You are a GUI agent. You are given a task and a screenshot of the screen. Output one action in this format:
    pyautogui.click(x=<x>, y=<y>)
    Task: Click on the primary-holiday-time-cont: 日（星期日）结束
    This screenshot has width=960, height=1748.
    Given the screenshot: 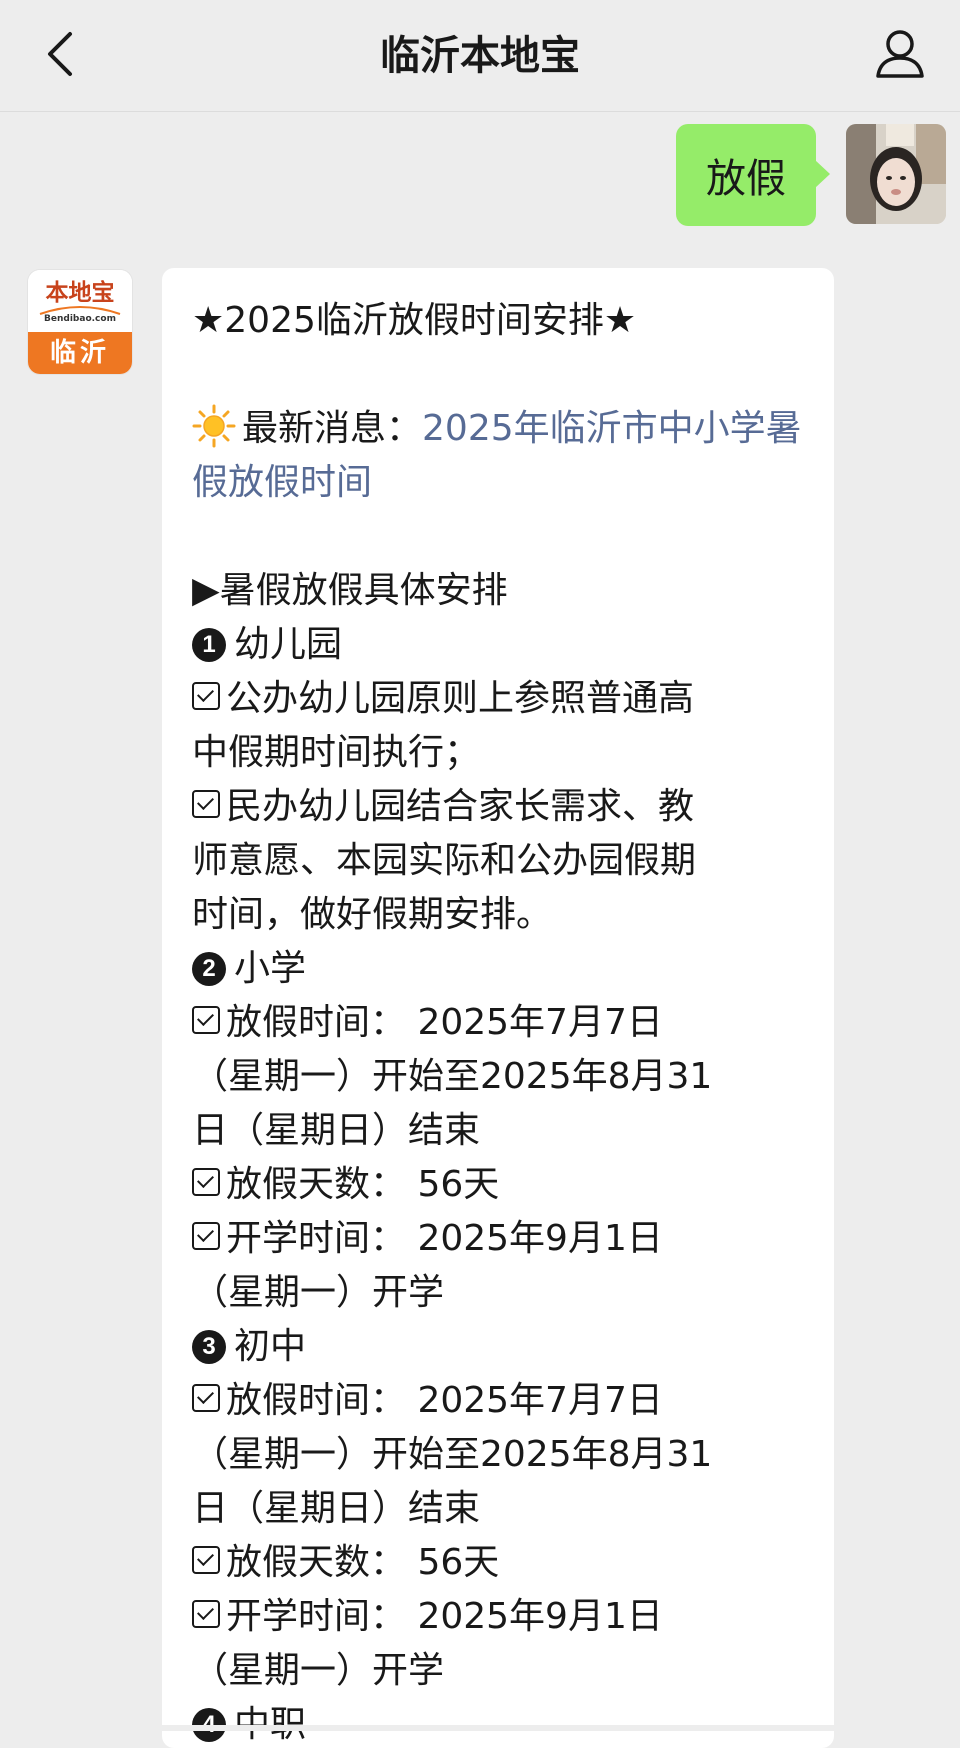 What is the action you would take?
    pyautogui.click(x=336, y=1130)
    